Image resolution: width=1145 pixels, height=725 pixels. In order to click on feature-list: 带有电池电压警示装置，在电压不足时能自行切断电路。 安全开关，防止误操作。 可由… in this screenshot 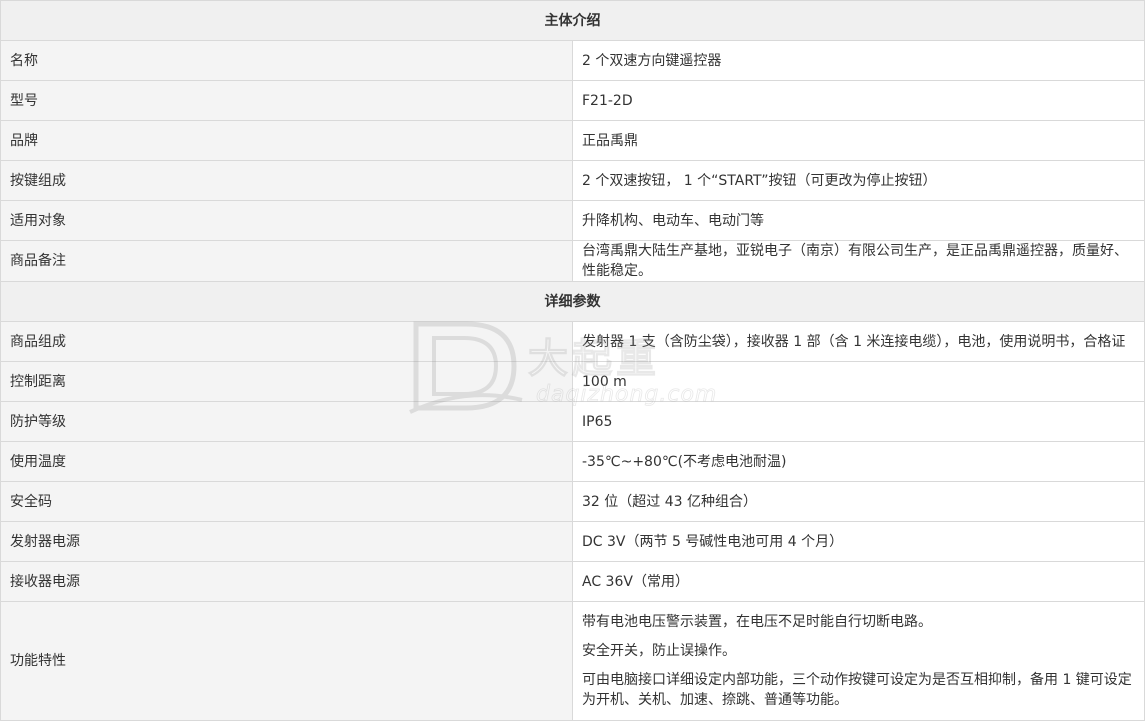, I will do `click(858, 661)`.